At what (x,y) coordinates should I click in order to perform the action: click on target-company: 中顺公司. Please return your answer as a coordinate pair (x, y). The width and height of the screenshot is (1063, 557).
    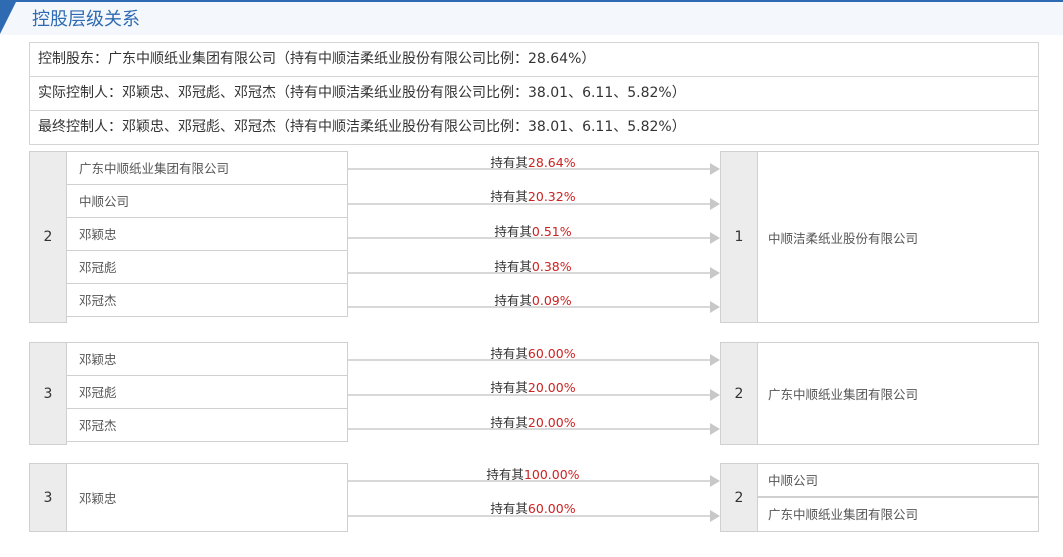
    Looking at the image, I should click on (898, 480).